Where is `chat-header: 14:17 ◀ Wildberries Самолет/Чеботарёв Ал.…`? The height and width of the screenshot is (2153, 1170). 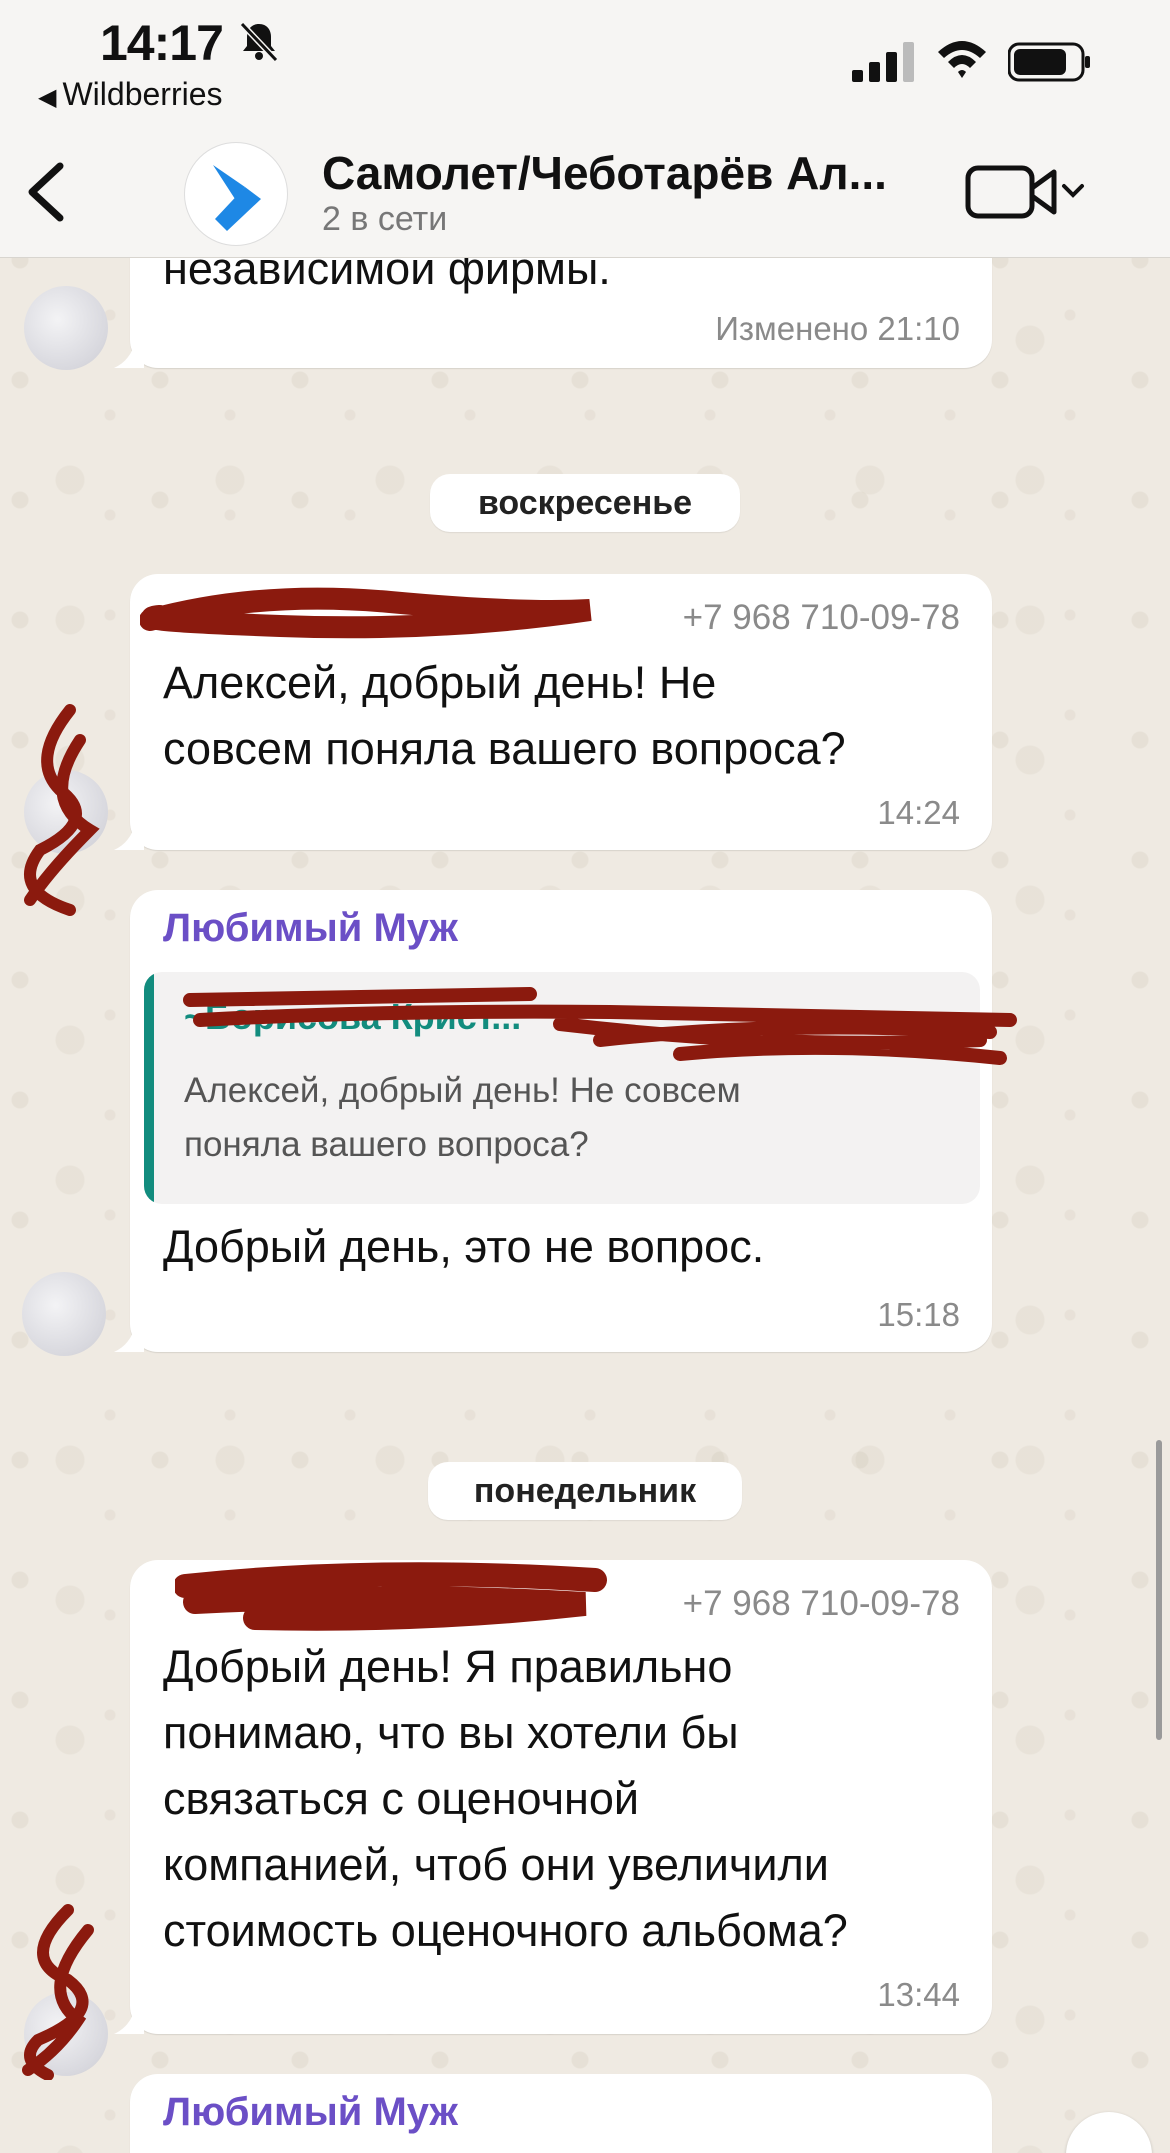
chat-header: 14:17 ◀ Wildberries Самолет/Чеботарёв Ал.… is located at coordinates (585, 129).